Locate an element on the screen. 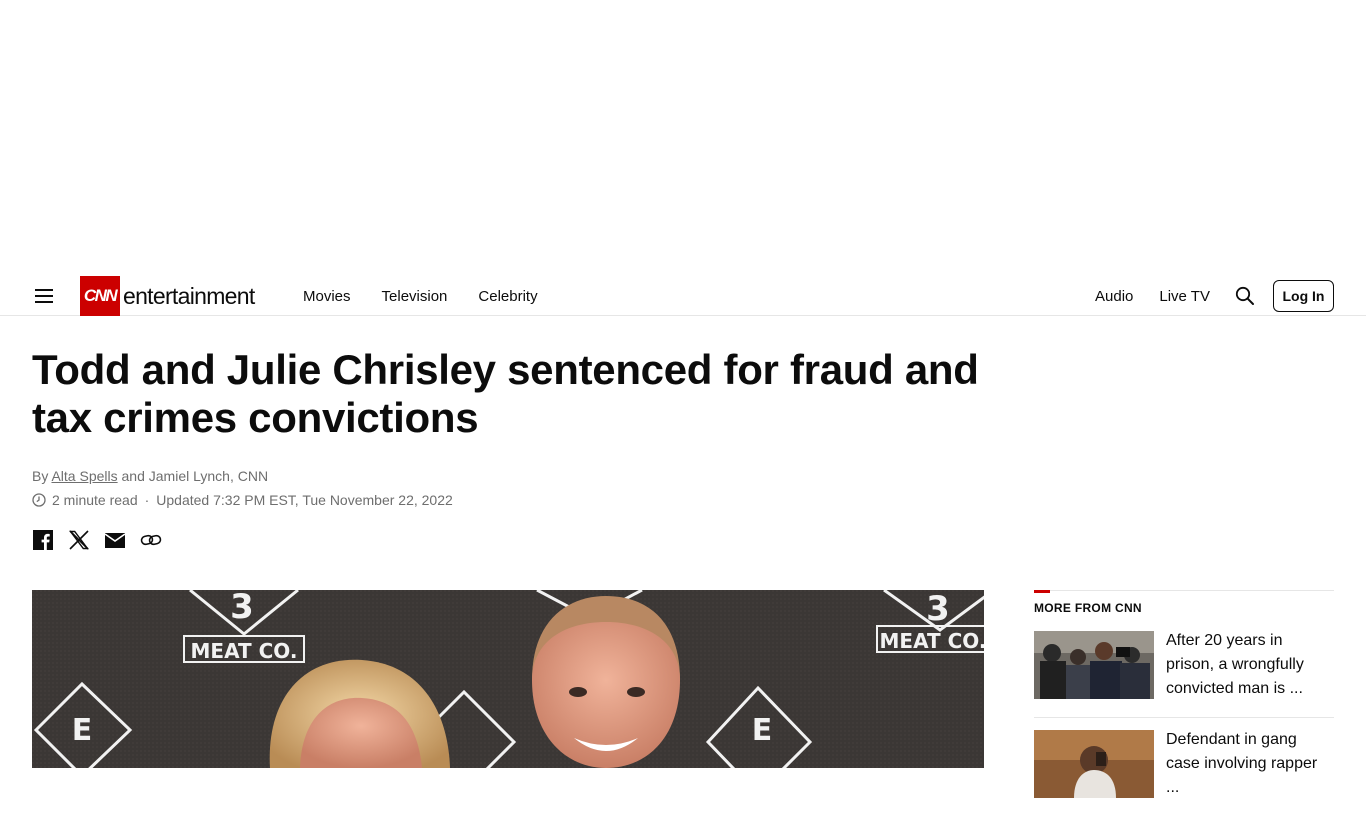 This screenshot has height=816, width=1366. clock-icon is located at coordinates (39, 500).